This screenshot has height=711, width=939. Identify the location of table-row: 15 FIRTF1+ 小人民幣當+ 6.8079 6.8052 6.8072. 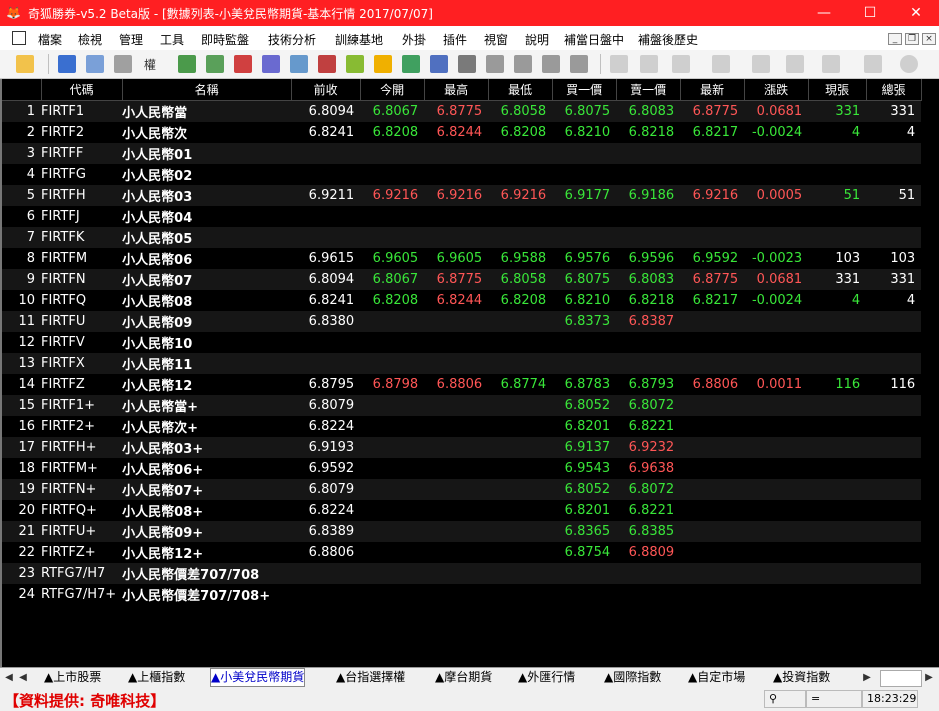
(462, 405).